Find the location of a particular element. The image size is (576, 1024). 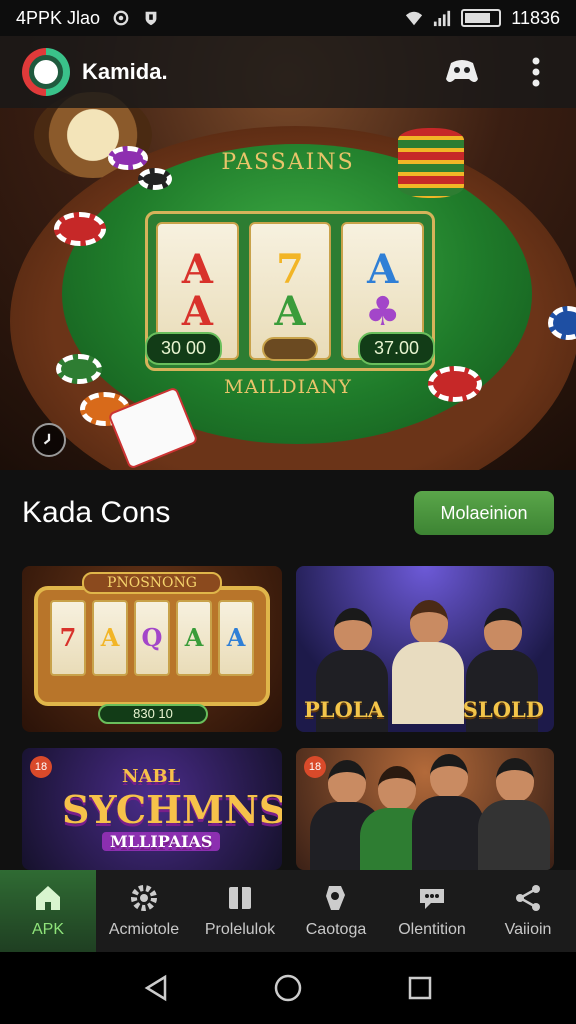

app-title: Kamida. is located at coordinates (125, 71).